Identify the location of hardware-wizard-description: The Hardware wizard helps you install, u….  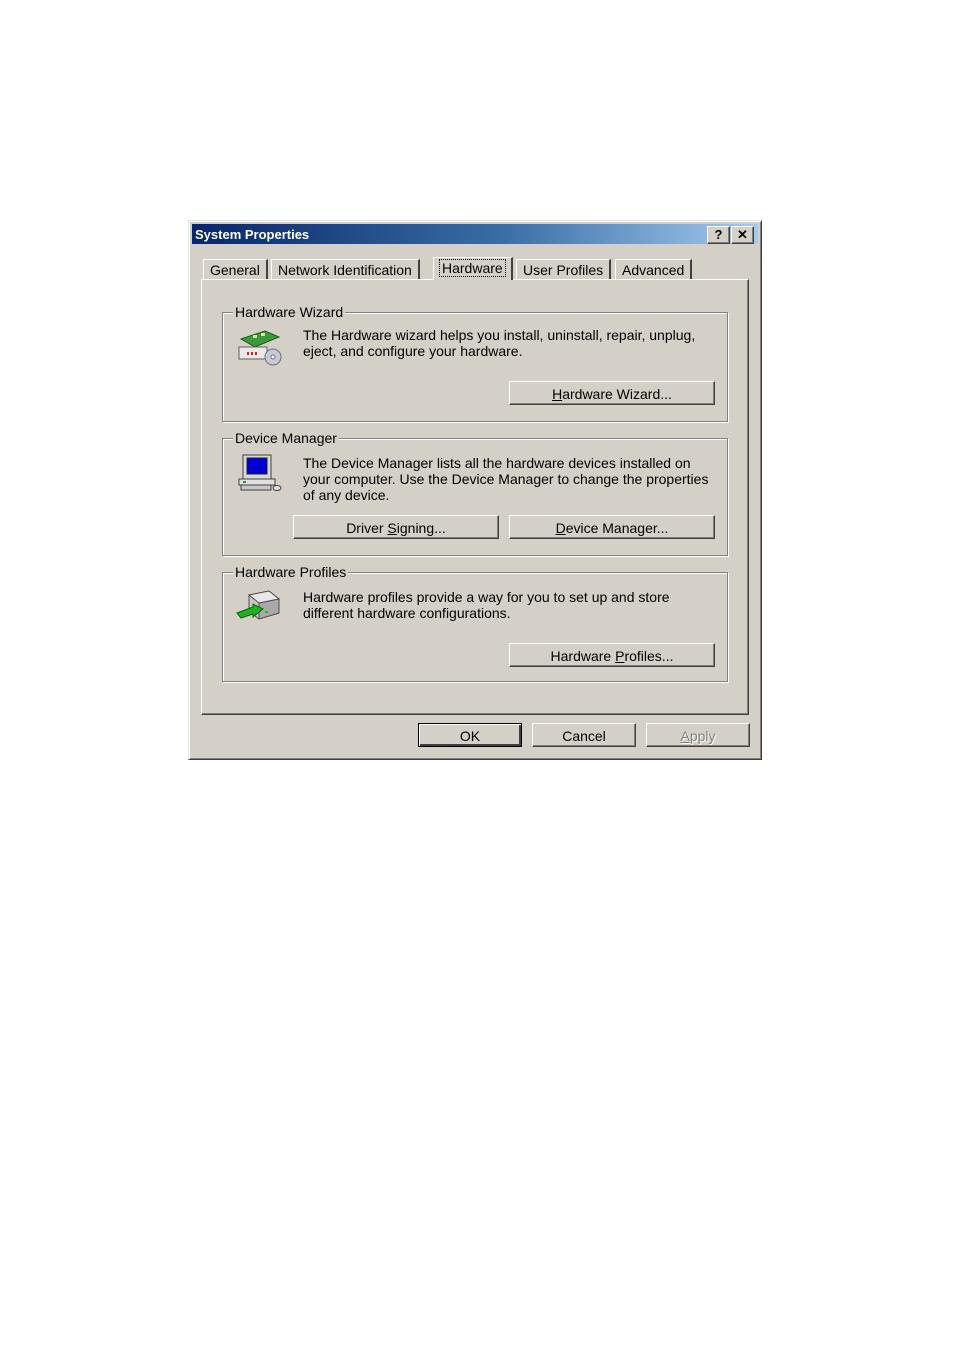
(499, 343).